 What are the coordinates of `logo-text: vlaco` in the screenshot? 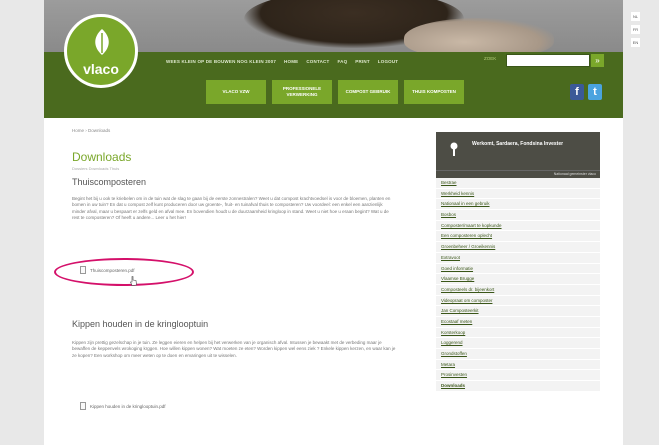 It's located at (101, 69).